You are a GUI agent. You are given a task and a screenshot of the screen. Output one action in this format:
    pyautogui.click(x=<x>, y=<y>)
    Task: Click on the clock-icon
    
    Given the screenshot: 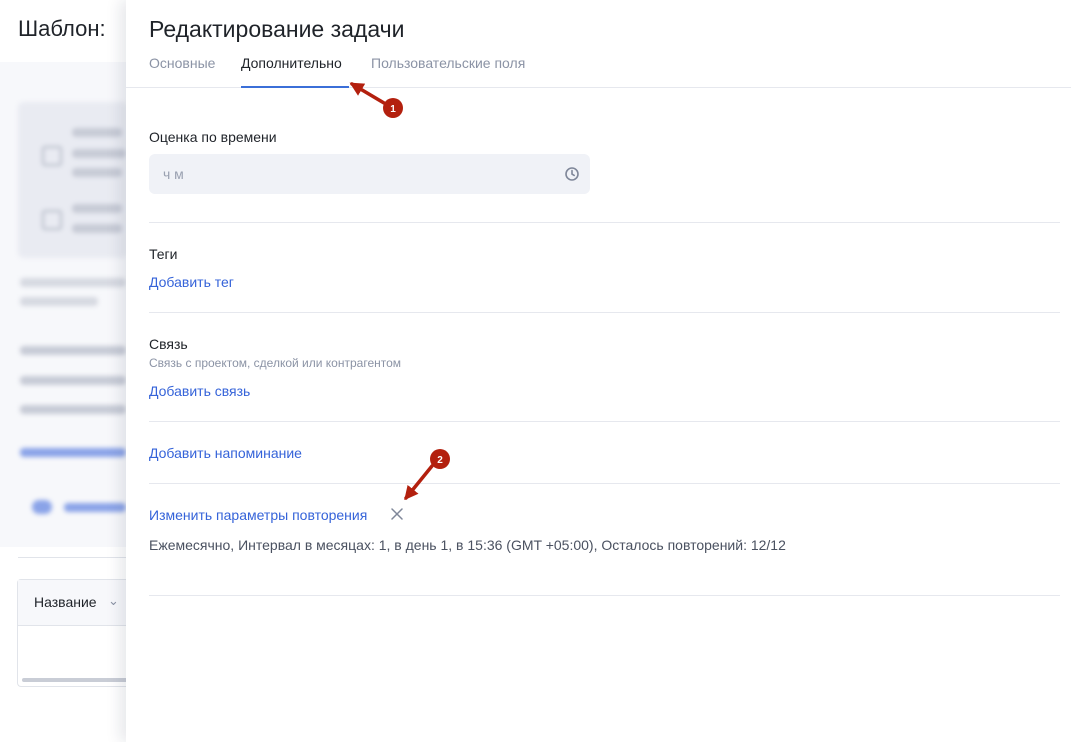 What is the action you would take?
    pyautogui.click(x=572, y=174)
    